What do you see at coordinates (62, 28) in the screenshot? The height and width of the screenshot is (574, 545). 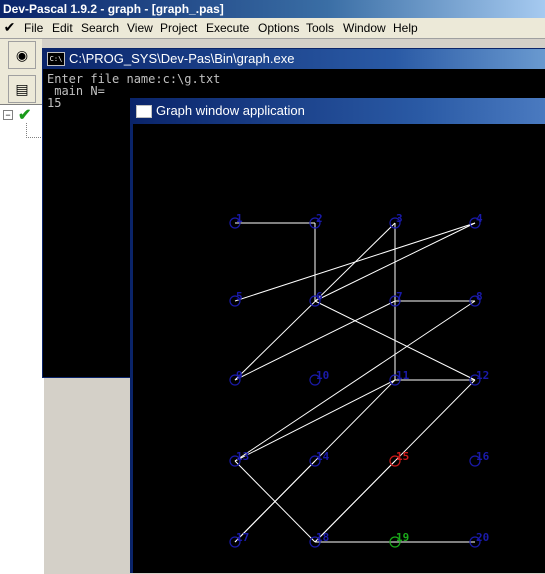 I see `menu-edit: Edit` at bounding box center [62, 28].